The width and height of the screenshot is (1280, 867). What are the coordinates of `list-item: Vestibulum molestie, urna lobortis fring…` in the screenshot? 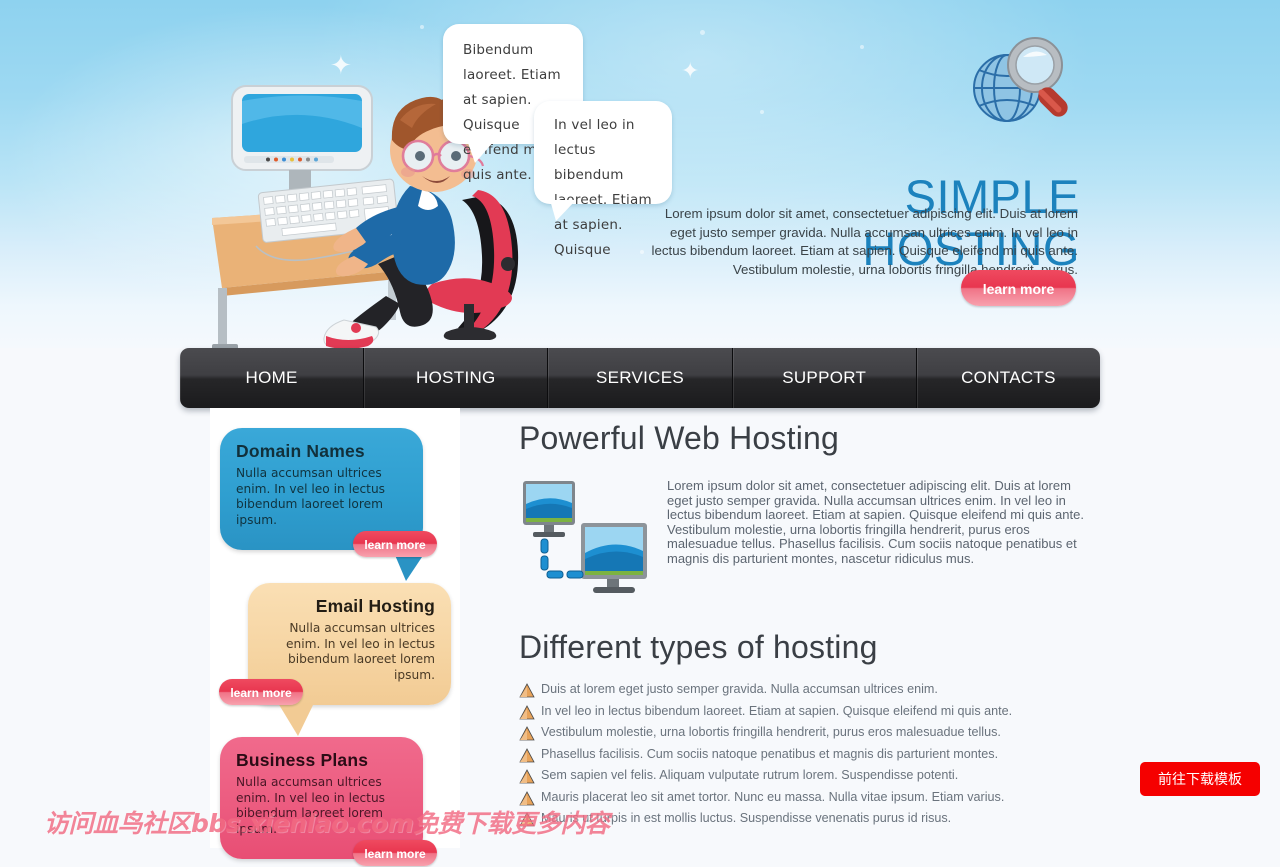 It's located at (804, 733).